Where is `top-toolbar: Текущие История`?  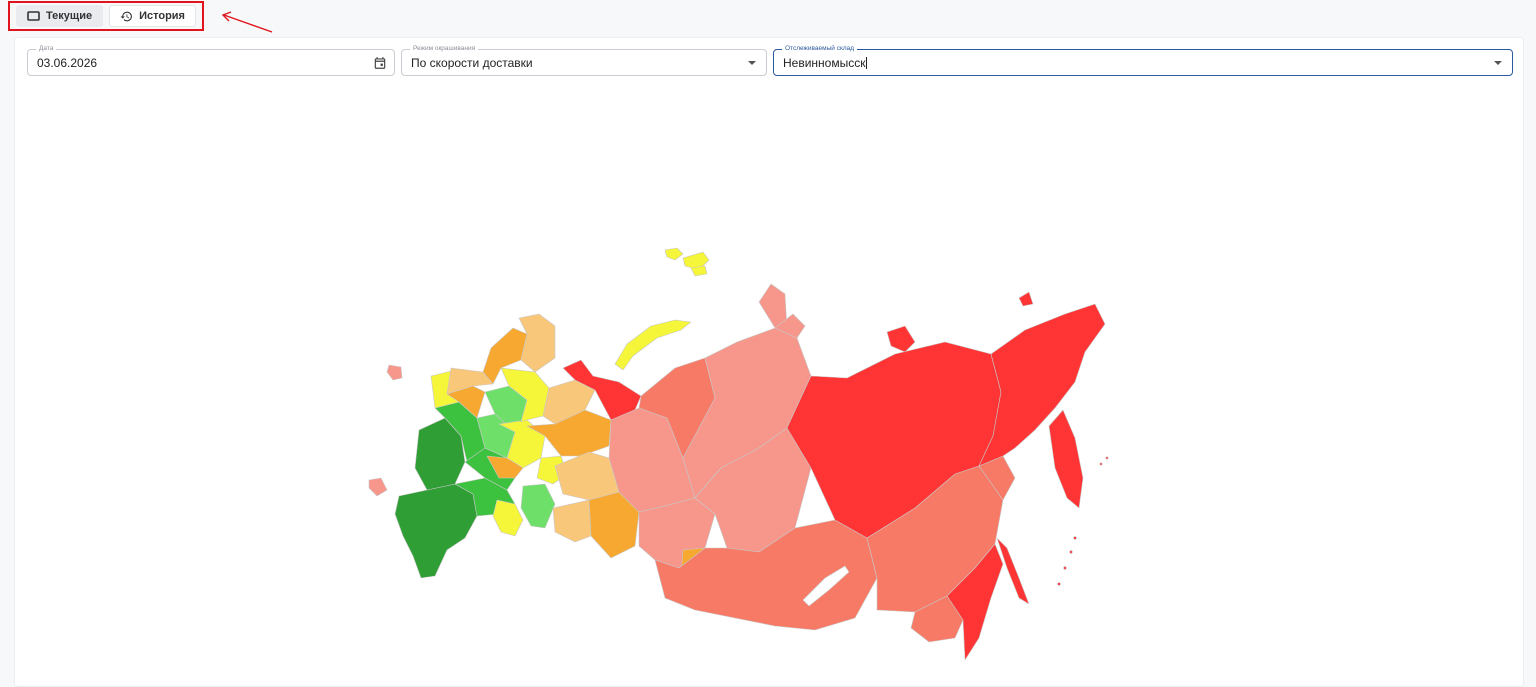 top-toolbar: Текущие История is located at coordinates (768, 18).